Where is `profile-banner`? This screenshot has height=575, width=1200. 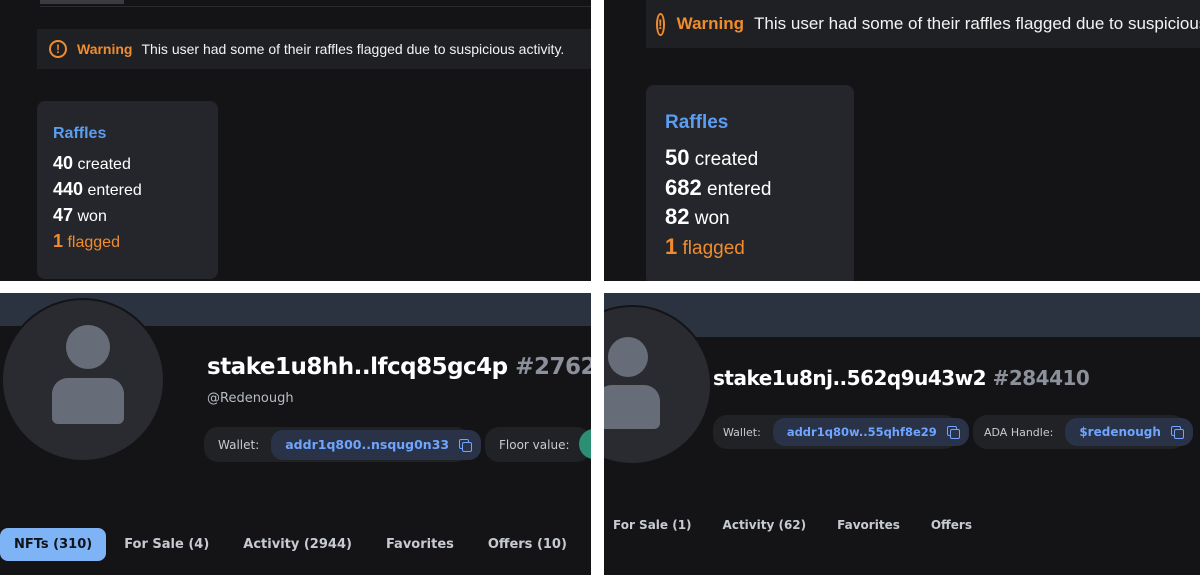 profile-banner is located at coordinates (902, 315).